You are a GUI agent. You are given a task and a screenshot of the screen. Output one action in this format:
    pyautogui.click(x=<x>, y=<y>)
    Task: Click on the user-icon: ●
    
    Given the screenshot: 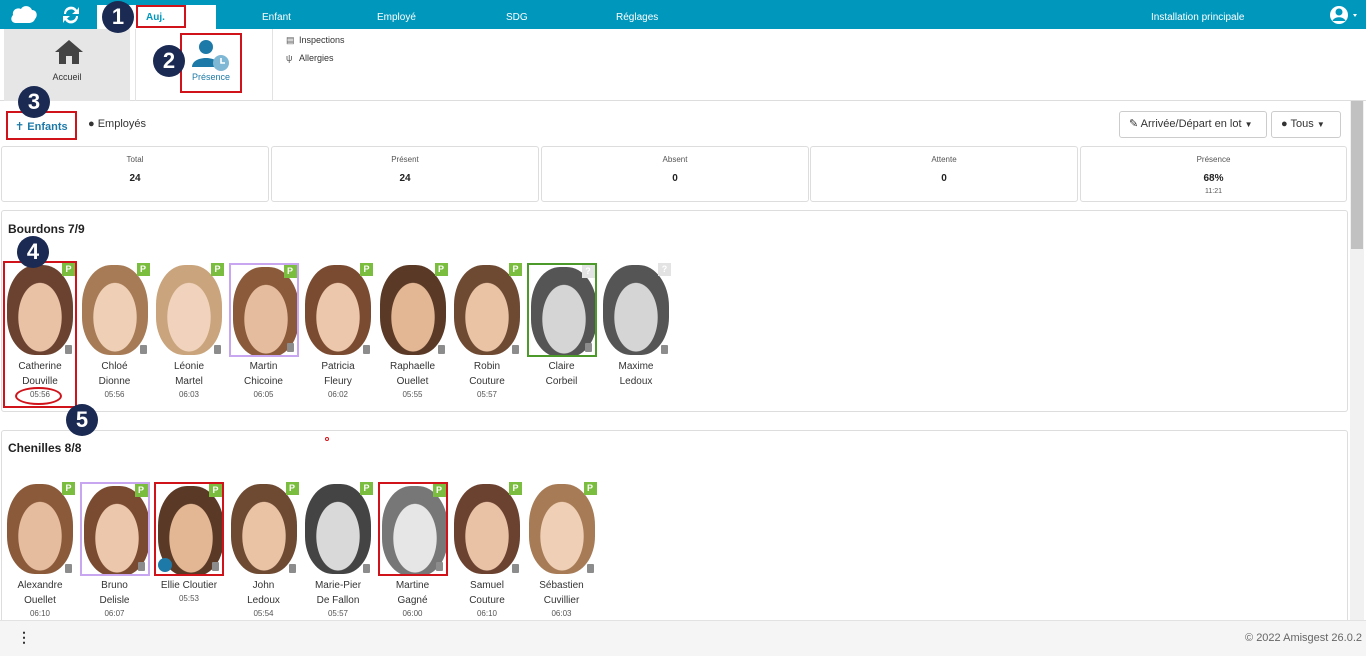 What is the action you would take?
    pyautogui.click(x=91, y=124)
    